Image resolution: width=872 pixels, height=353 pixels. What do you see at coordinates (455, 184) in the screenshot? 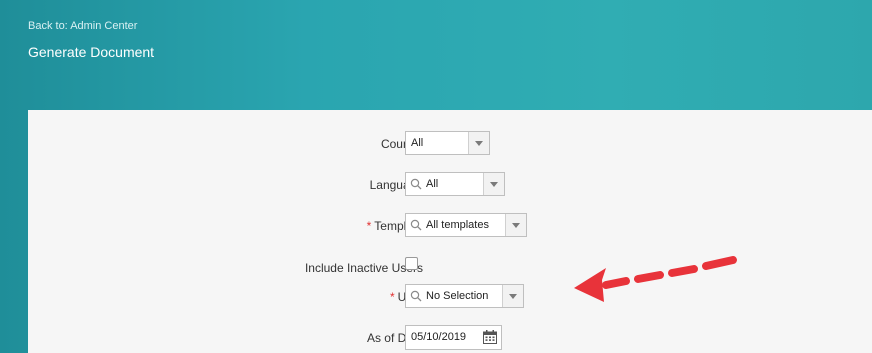
I see `language-select: All` at bounding box center [455, 184].